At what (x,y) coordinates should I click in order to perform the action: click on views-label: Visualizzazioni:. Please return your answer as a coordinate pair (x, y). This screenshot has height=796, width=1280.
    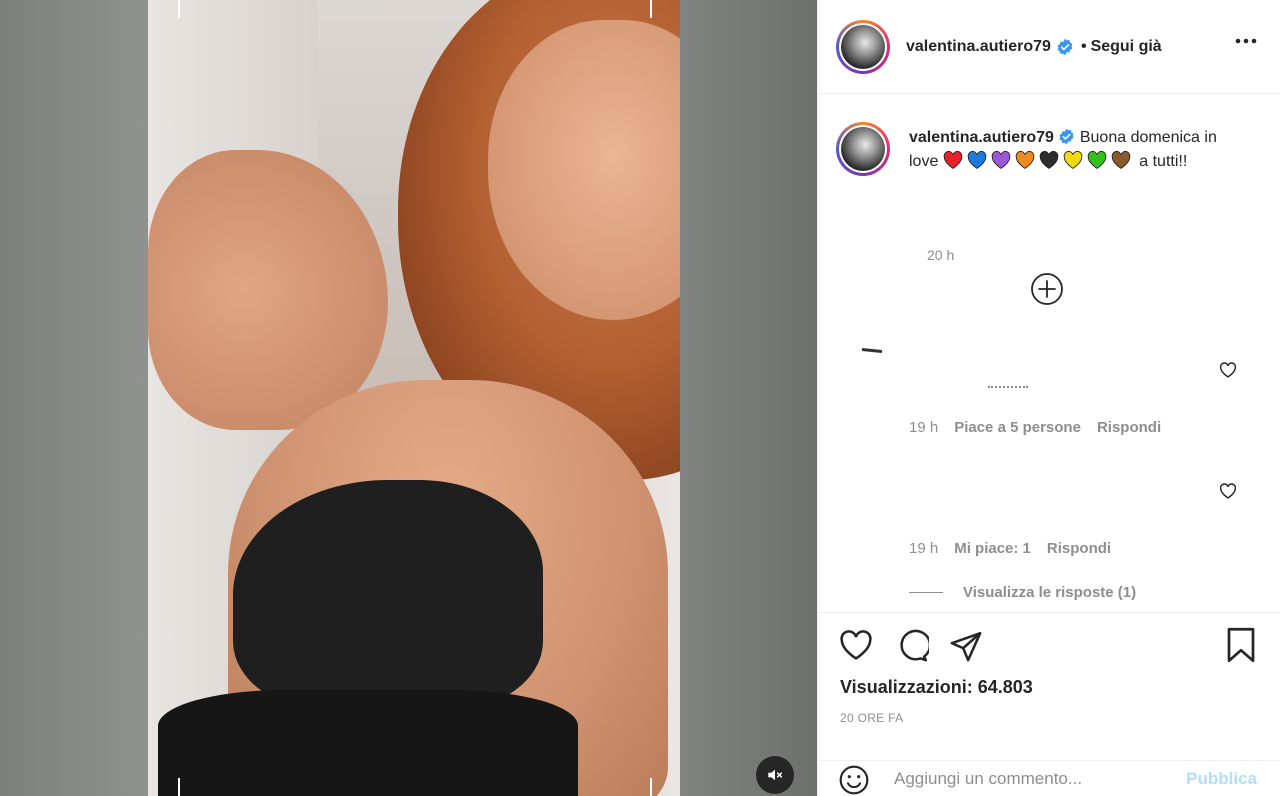
    Looking at the image, I should click on (906, 687).